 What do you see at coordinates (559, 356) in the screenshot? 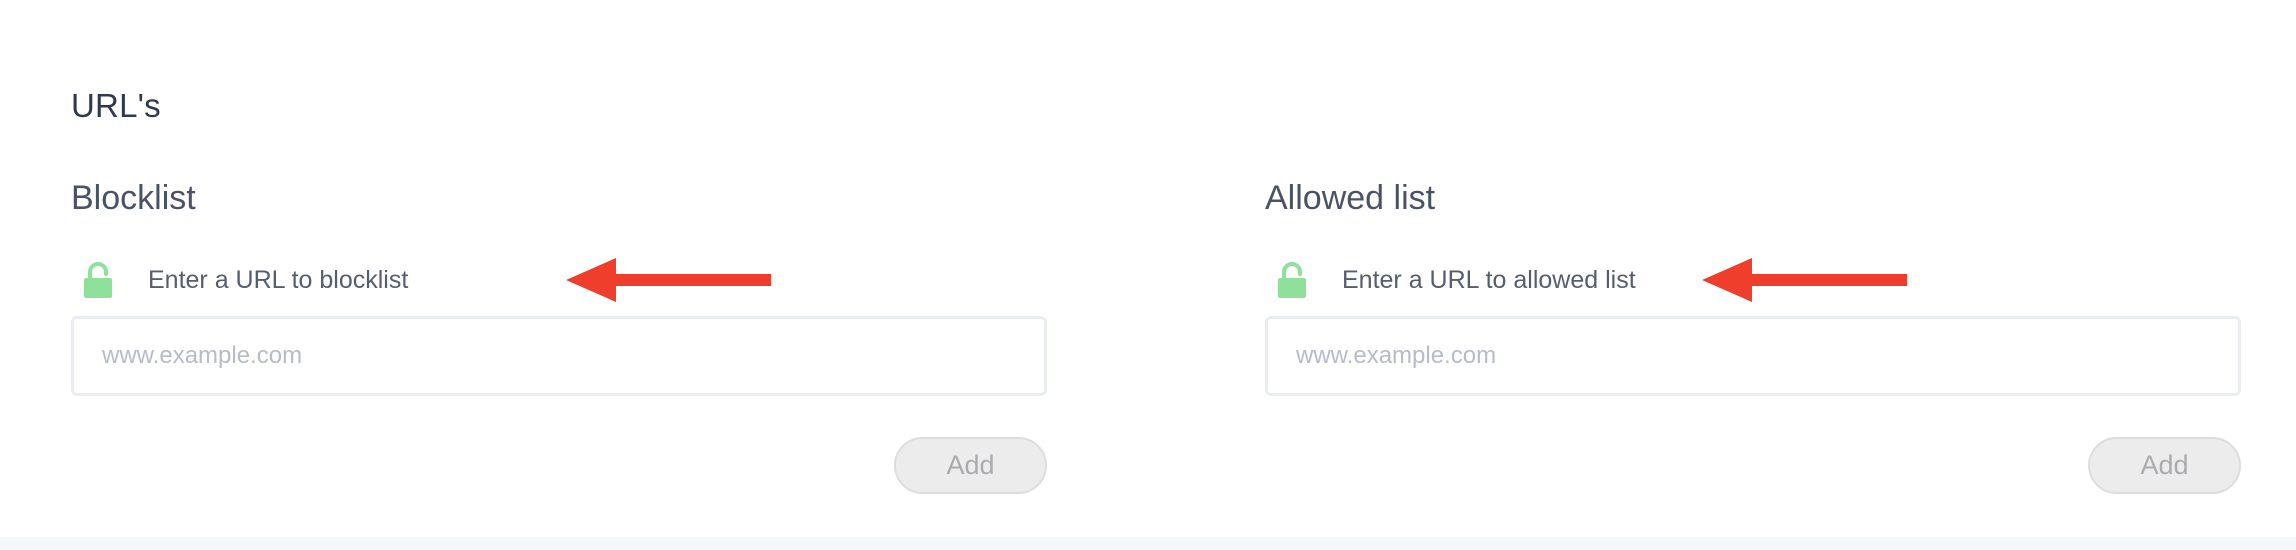
I see `blocklist-url-input` at bounding box center [559, 356].